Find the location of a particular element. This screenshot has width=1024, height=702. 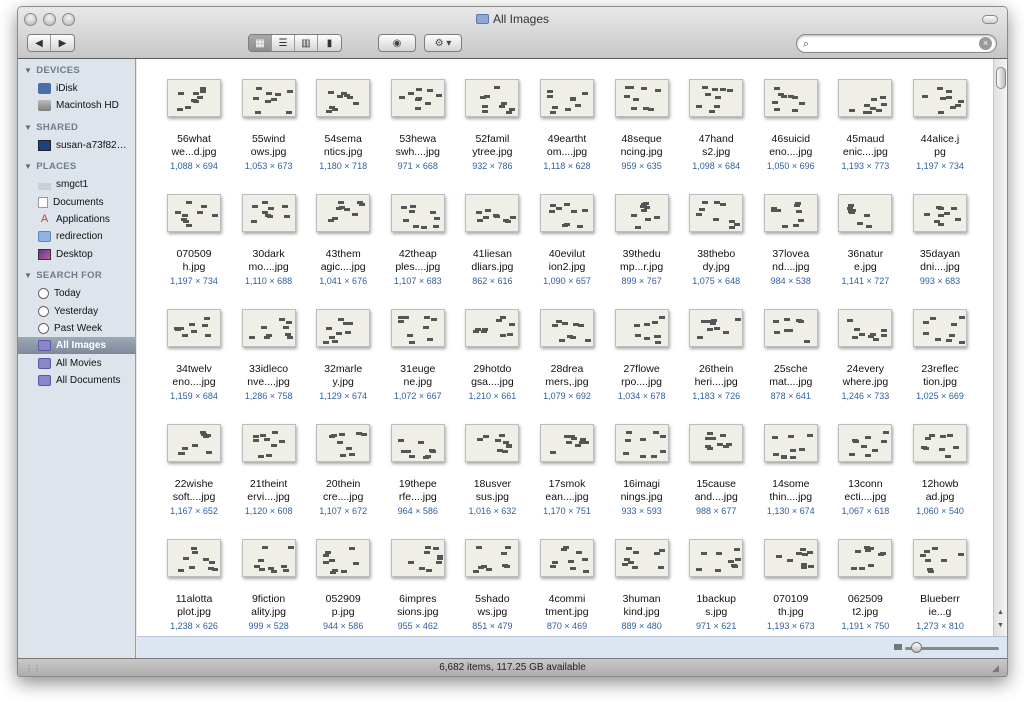

file-item: 56what we...d.jpg 1,088 × 694 is located at coordinates (194, 125).